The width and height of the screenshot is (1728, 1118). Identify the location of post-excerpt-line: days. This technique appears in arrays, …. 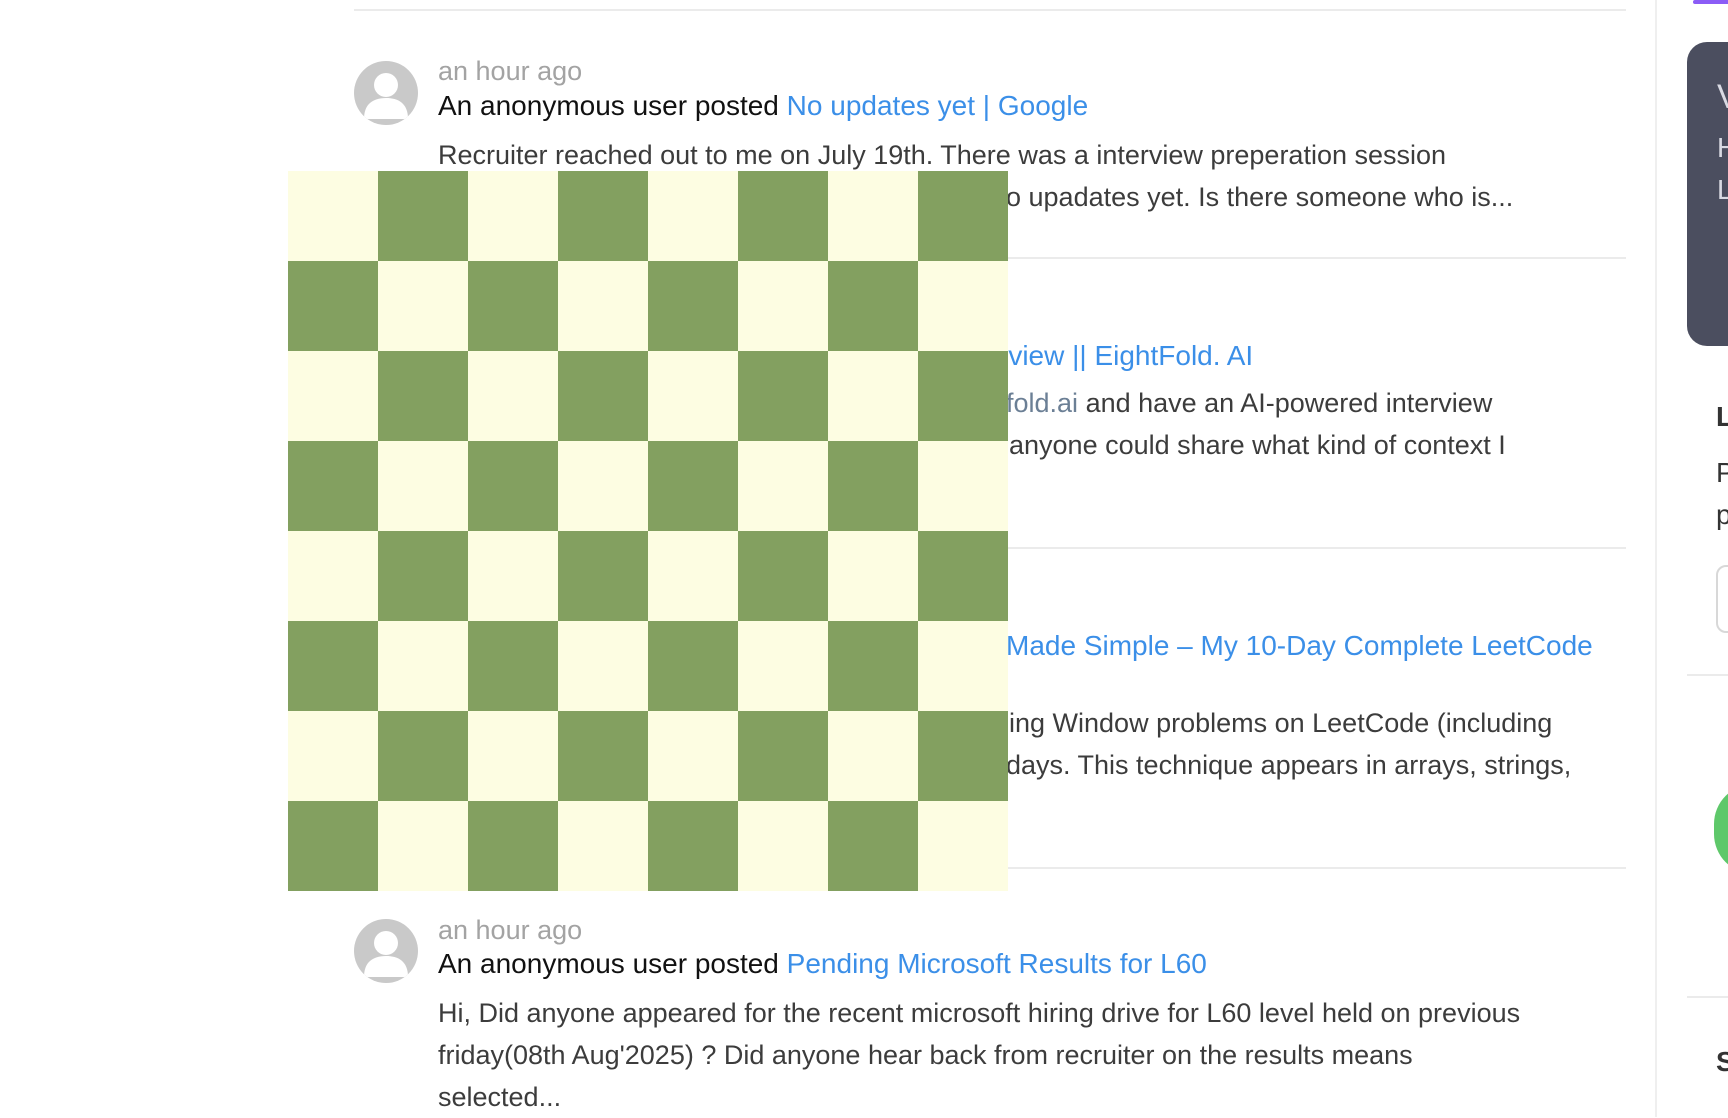
(1289, 765).